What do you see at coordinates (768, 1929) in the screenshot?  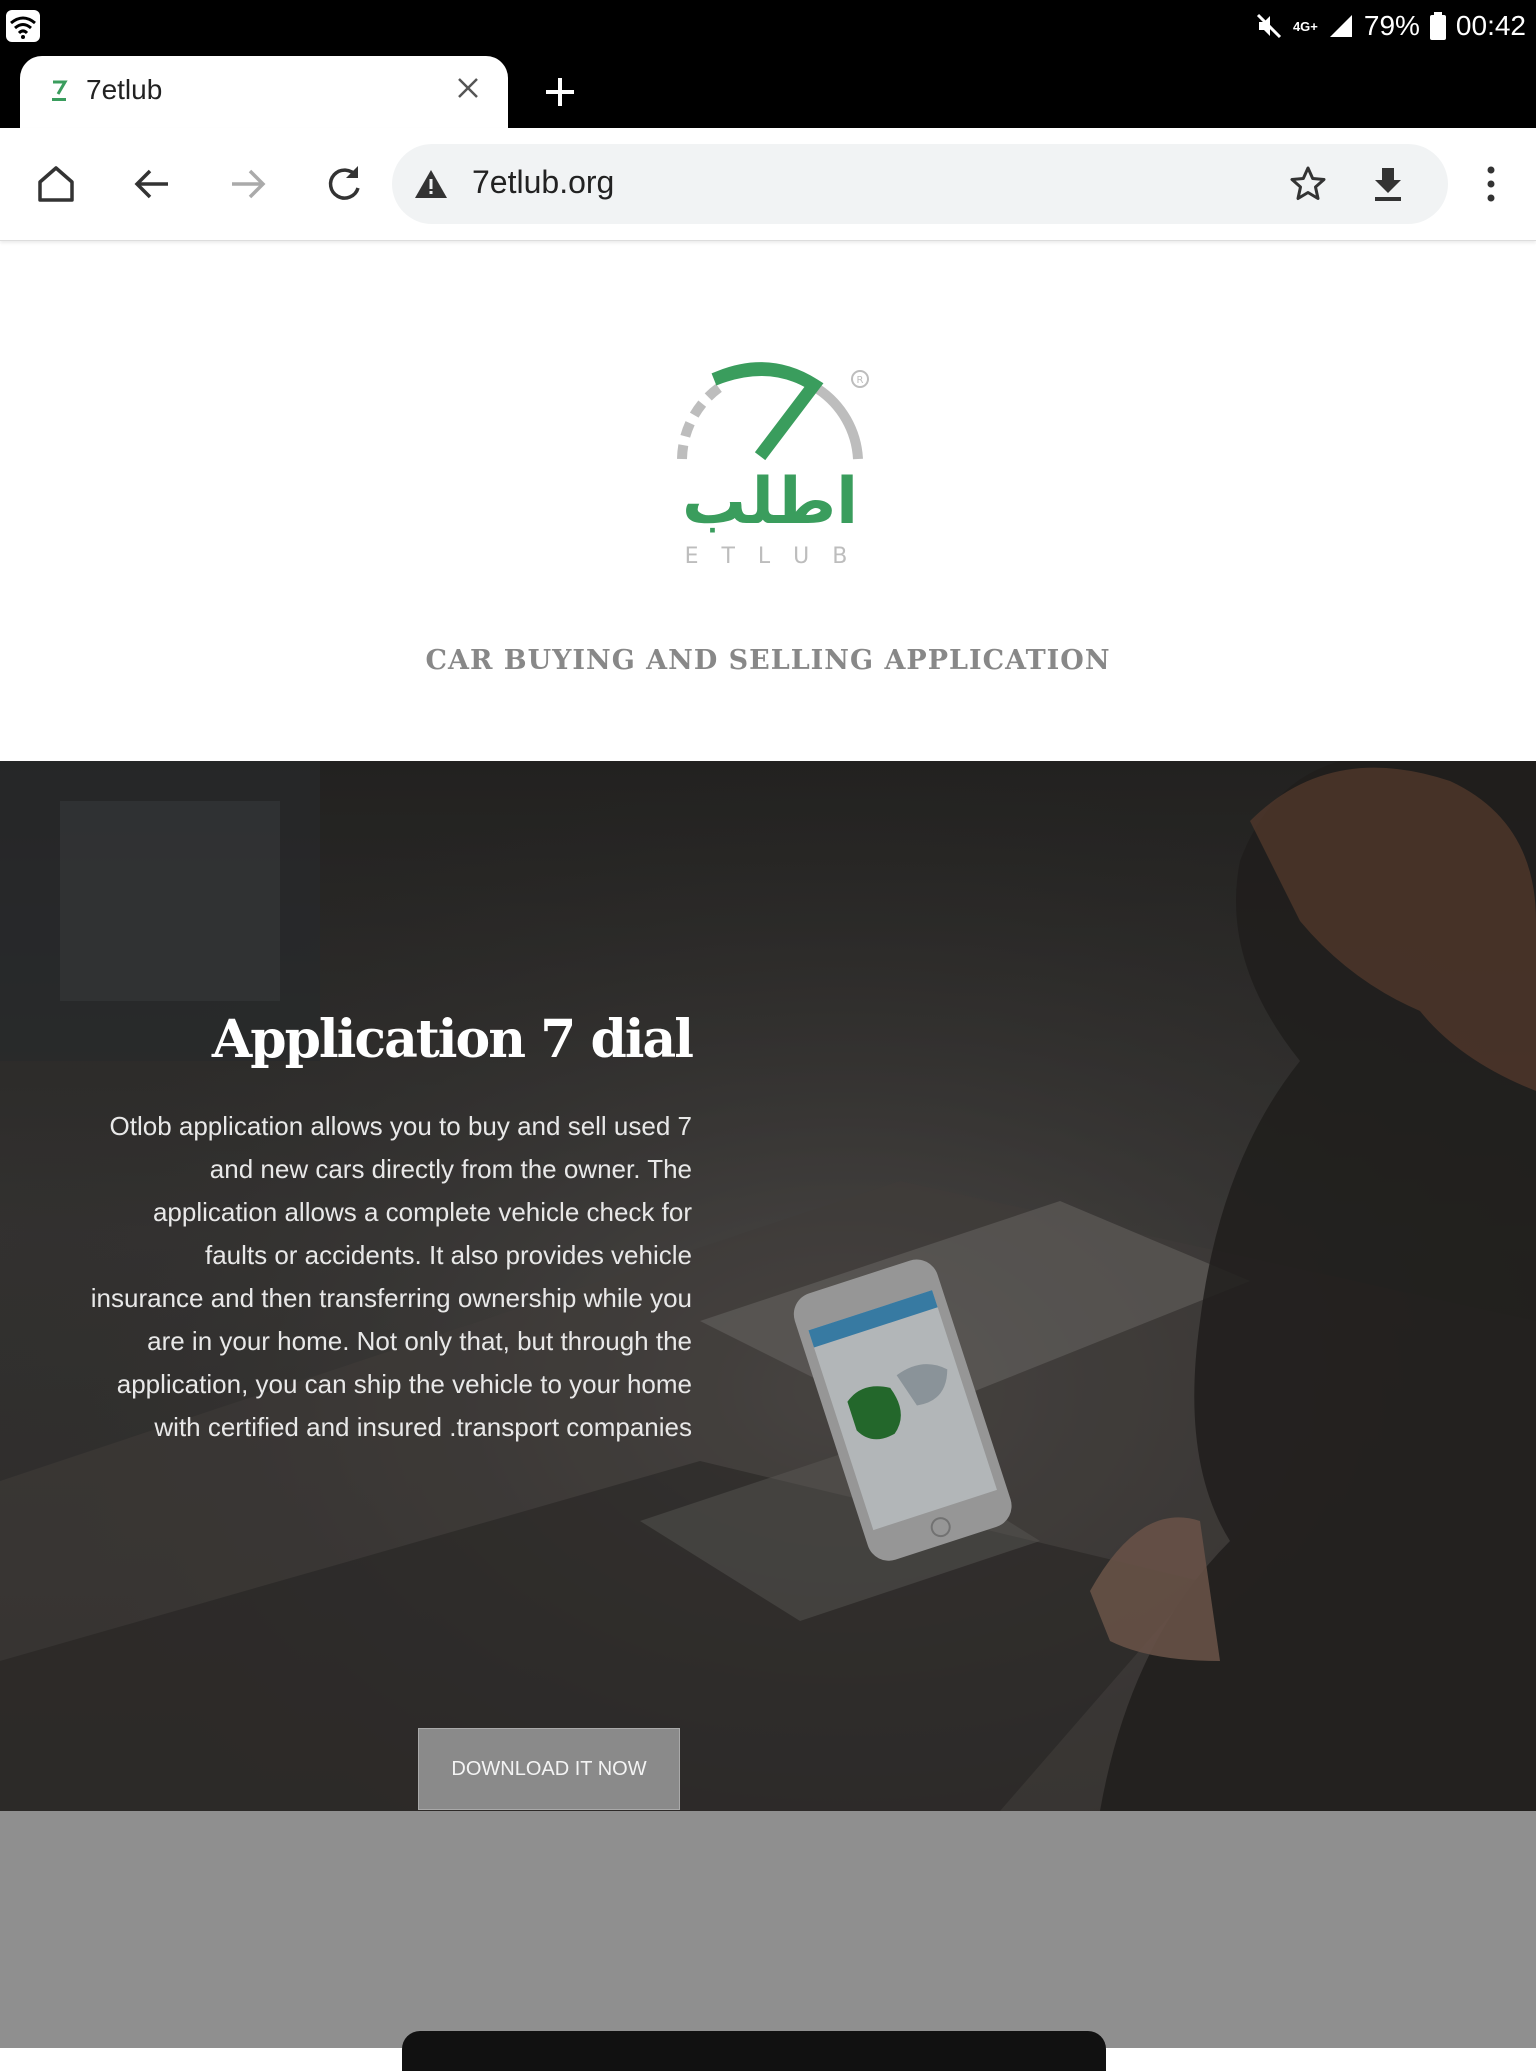 I see `gray-section` at bounding box center [768, 1929].